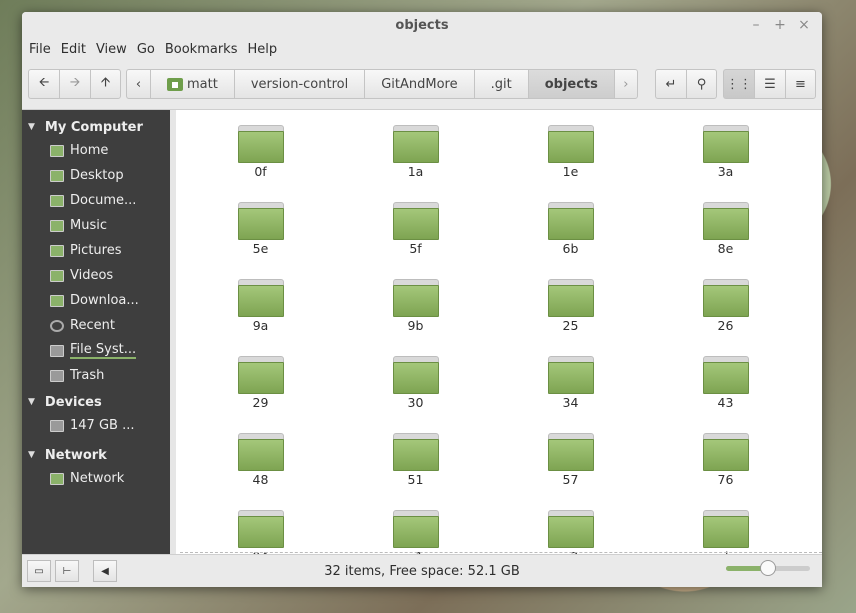  What do you see at coordinates (96, 455) in the screenshot?
I see `sidebar-section-network: ▼ Network` at bounding box center [96, 455].